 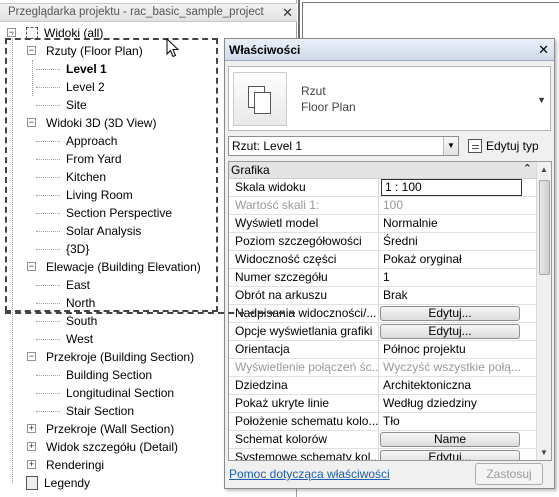 What do you see at coordinates (86, 177) in the screenshot?
I see `tree-item-kitchen: Kitchen` at bounding box center [86, 177].